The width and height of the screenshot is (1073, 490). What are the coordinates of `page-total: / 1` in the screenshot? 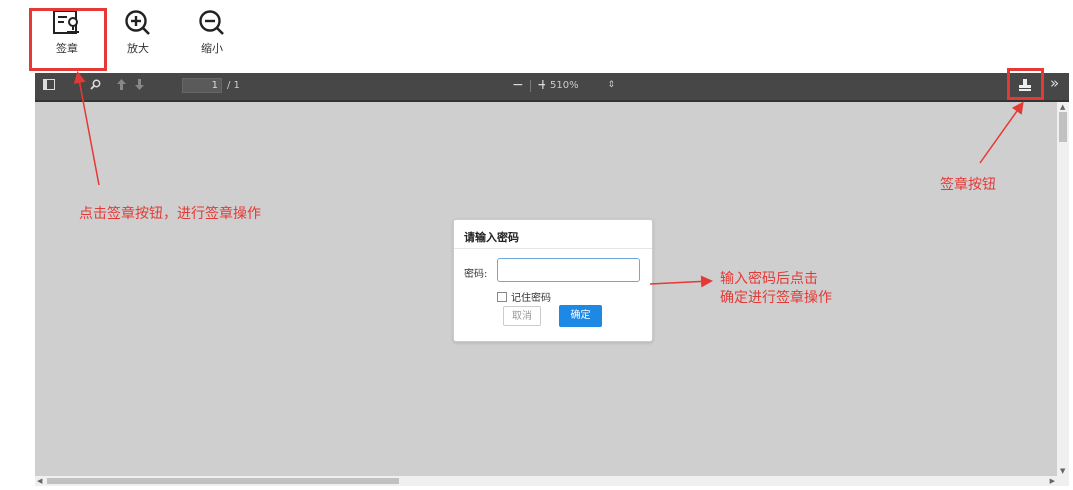 It's located at (233, 85).